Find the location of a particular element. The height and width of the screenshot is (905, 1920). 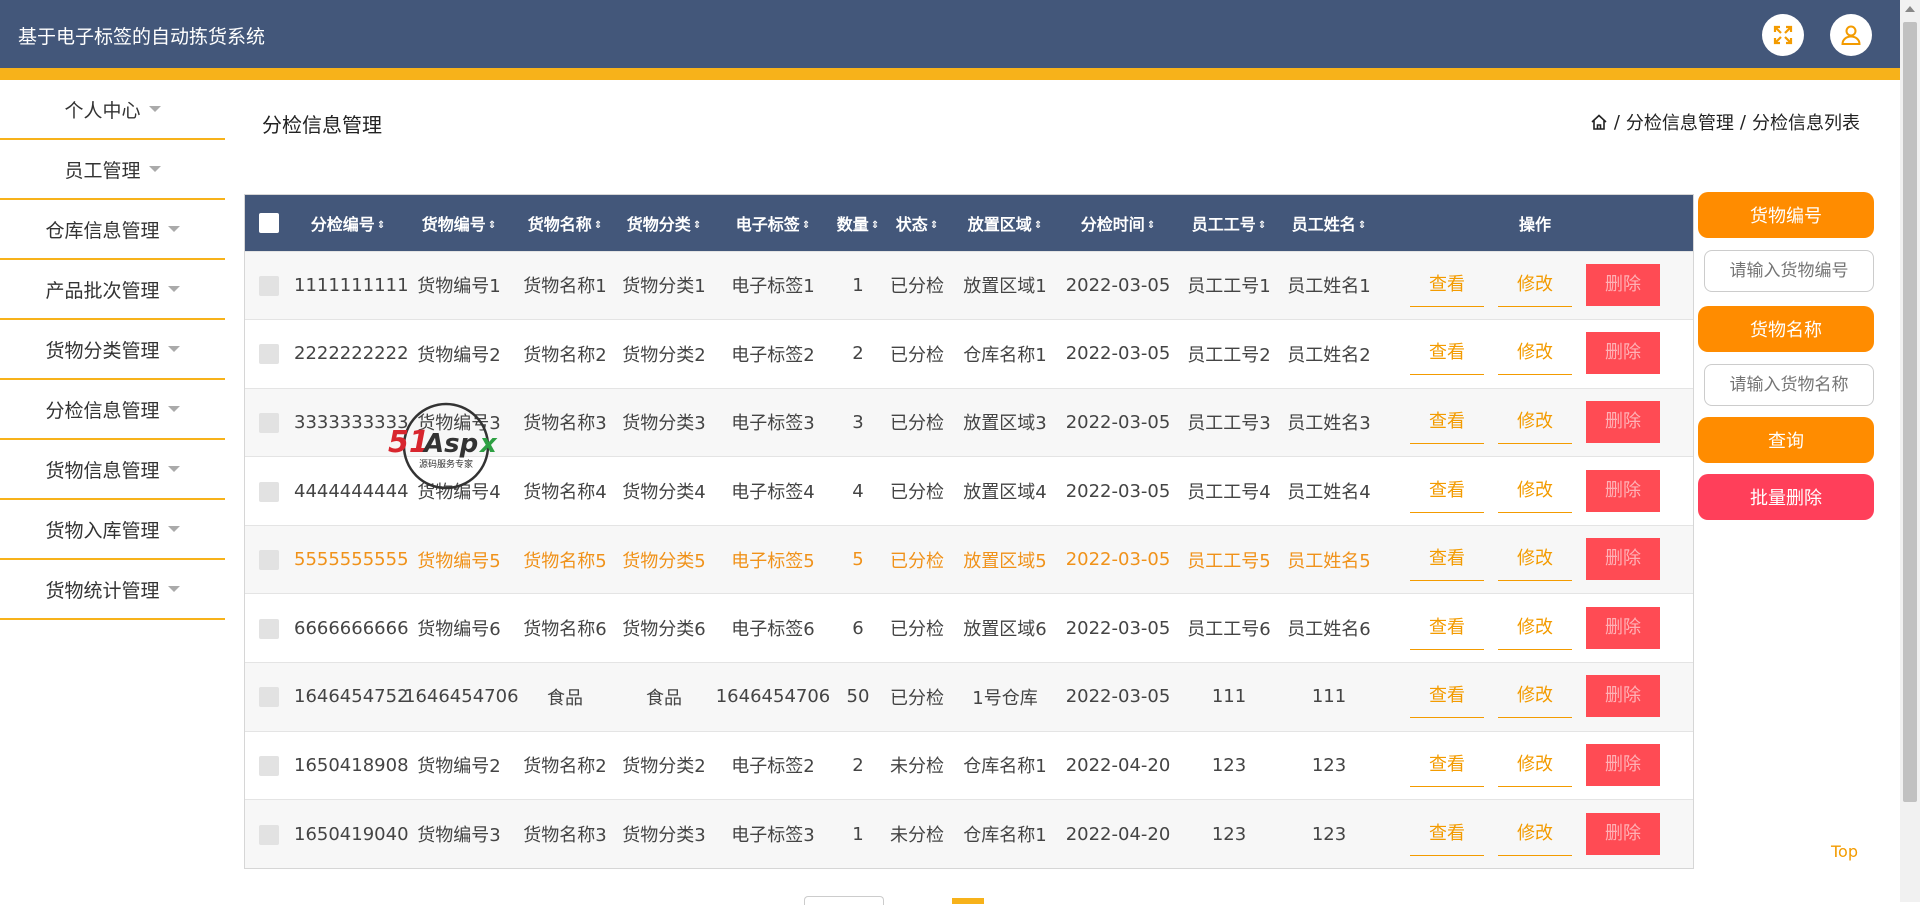

column-header: 数量 ⇕ is located at coordinates (858, 223).